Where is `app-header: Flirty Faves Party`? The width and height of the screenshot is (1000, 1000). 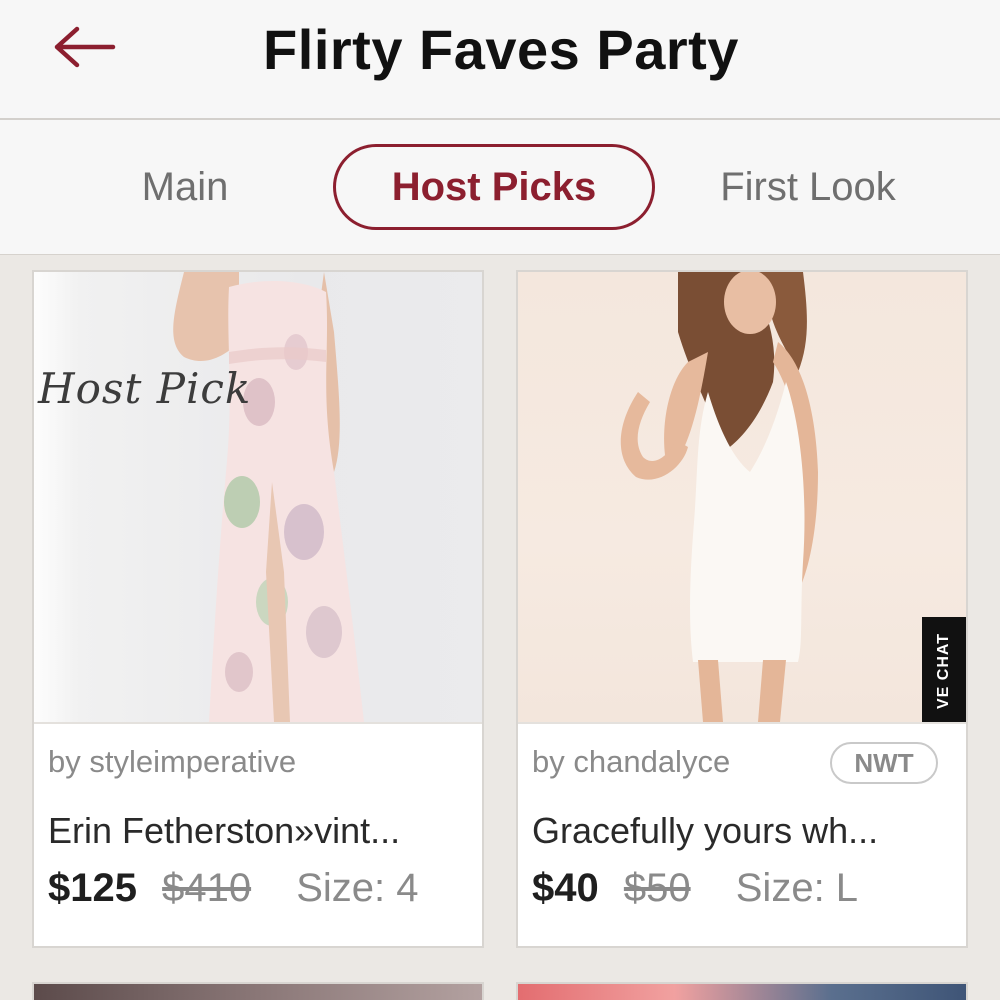
app-header: Flirty Faves Party is located at coordinates (500, 60).